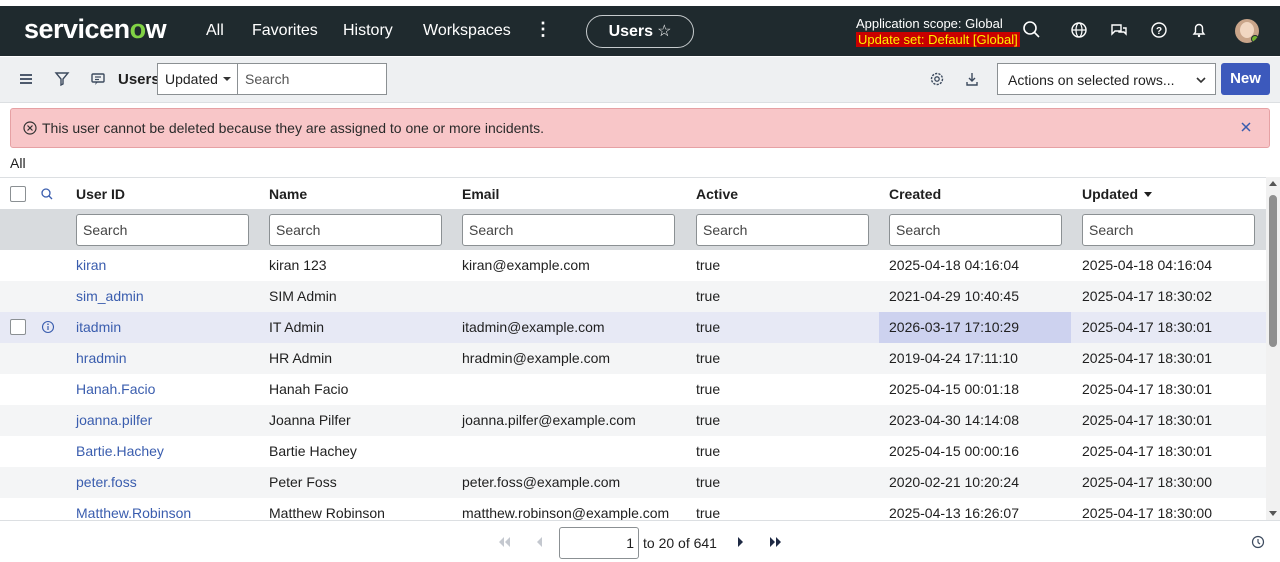 The width and height of the screenshot is (1280, 562). Describe the element at coordinates (62, 79) in the screenshot. I see `filter-icon` at that location.